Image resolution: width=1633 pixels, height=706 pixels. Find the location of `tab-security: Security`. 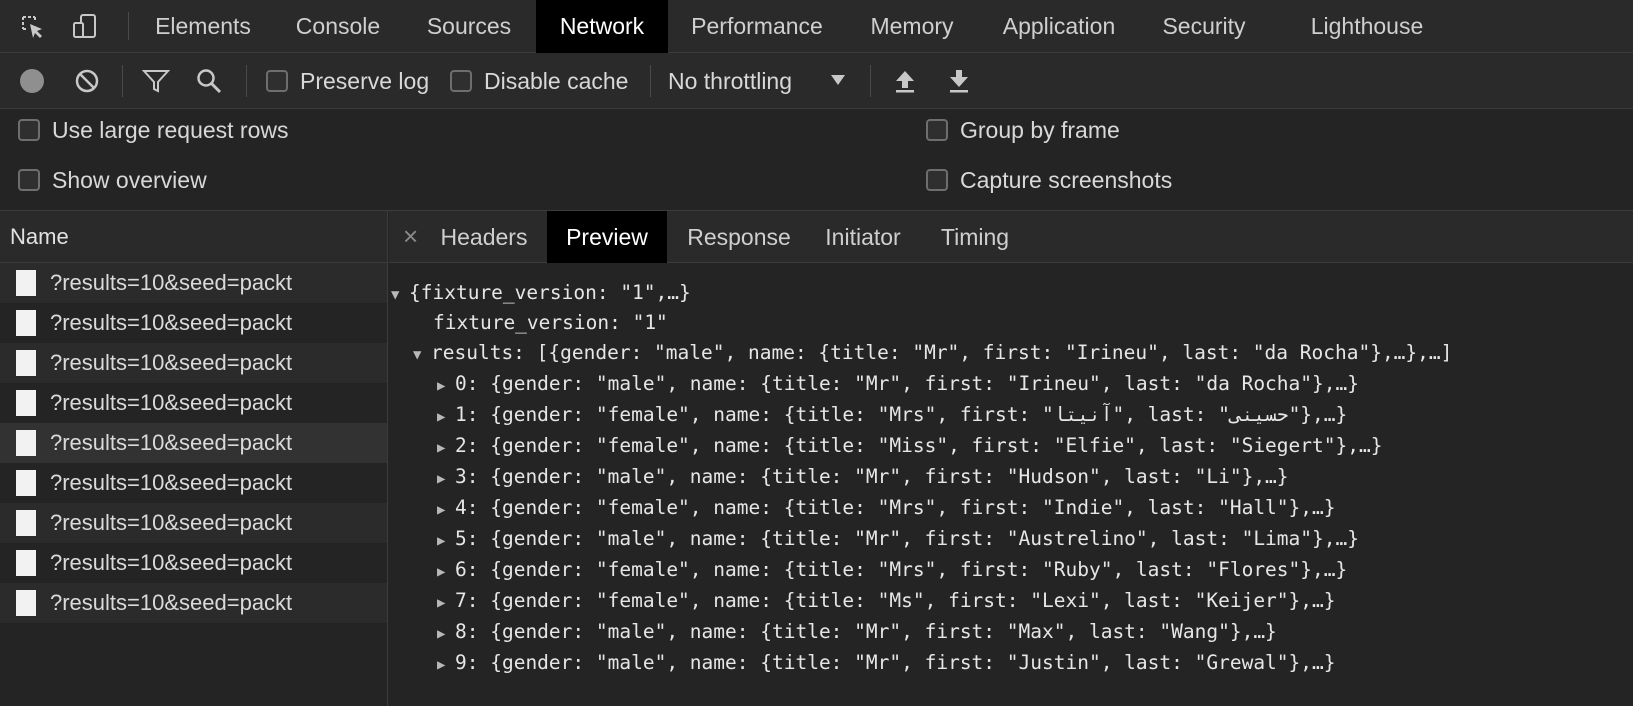

tab-security: Security is located at coordinates (1204, 26).